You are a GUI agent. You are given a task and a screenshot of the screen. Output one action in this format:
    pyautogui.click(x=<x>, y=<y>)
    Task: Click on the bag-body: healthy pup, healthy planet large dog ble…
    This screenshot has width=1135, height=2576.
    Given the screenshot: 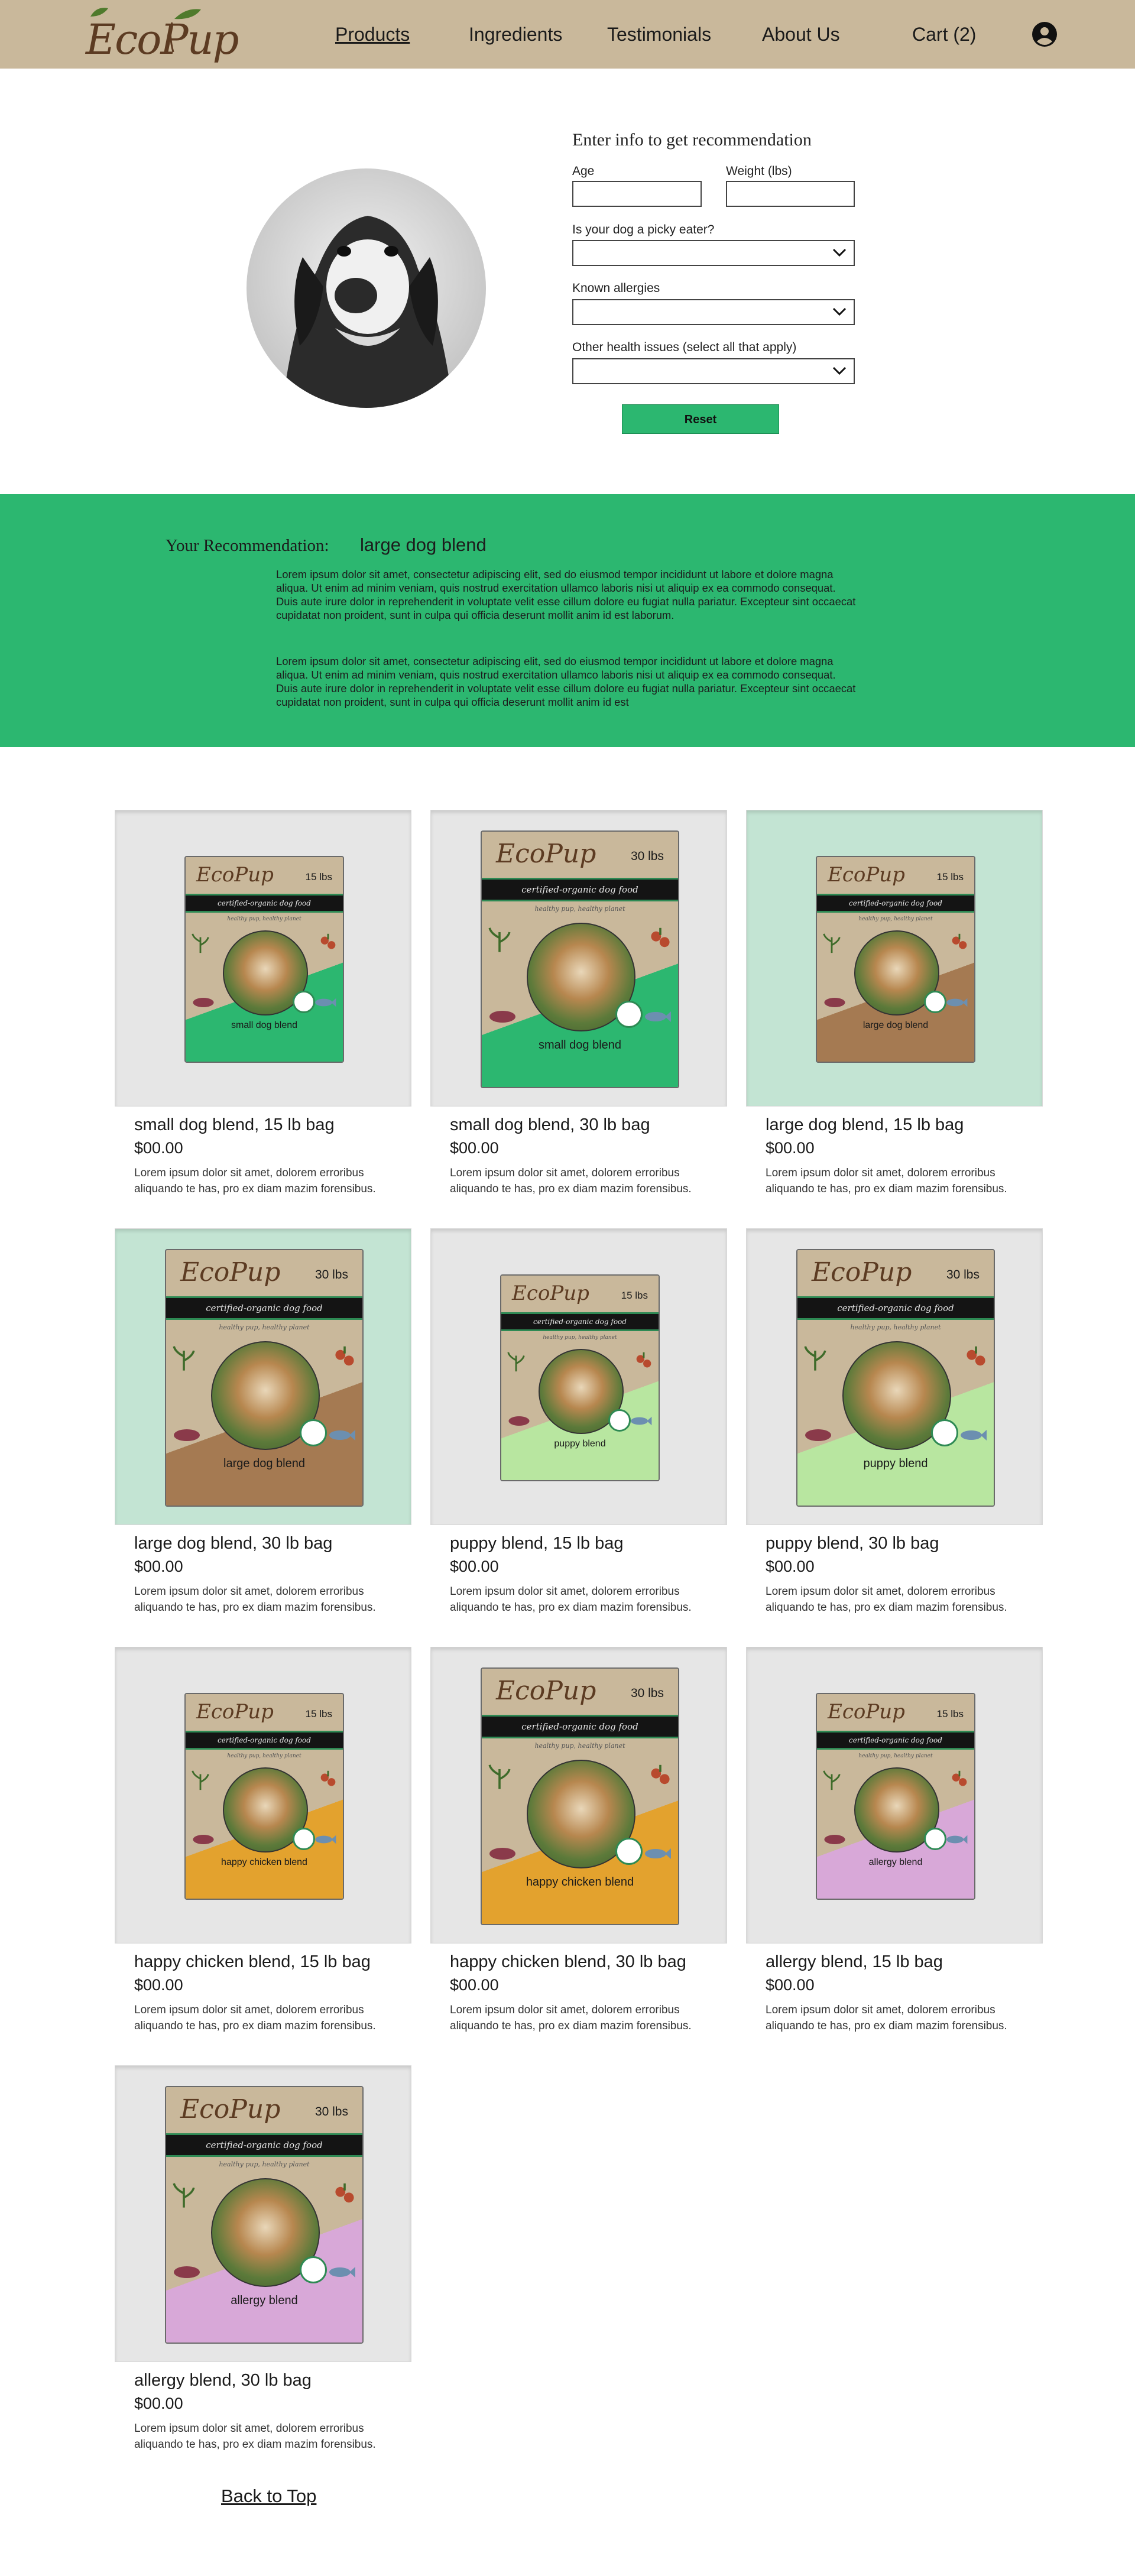 What is the action you would take?
    pyautogui.click(x=264, y=1413)
    